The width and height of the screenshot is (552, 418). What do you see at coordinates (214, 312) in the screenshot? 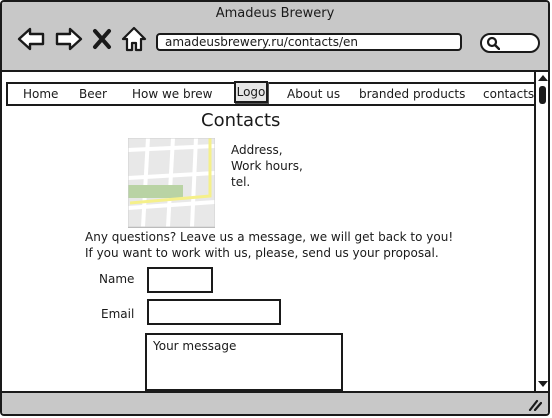
I see `email-field` at bounding box center [214, 312].